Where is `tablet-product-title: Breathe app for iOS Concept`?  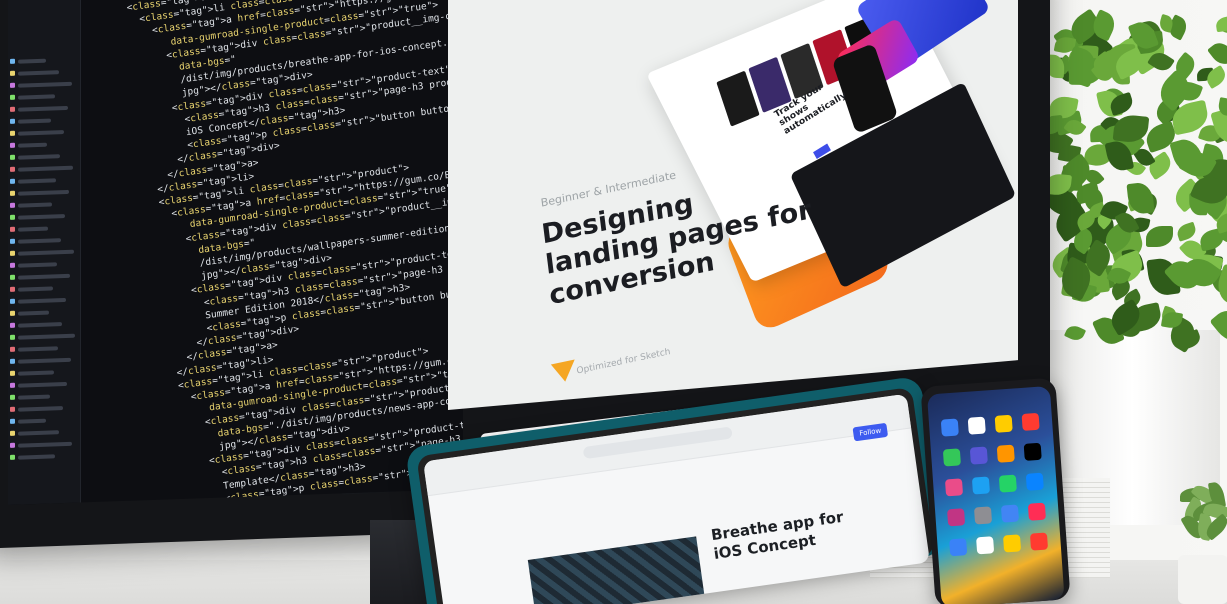
tablet-product-title: Breathe app for iOS Concept is located at coordinates (777, 535).